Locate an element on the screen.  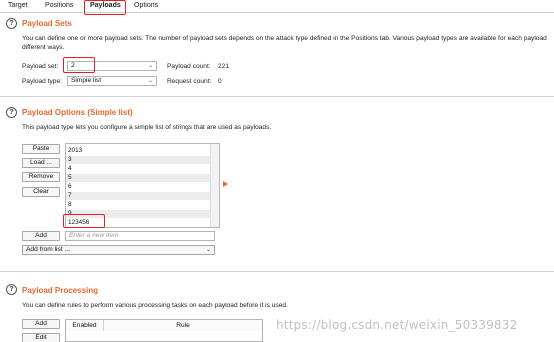
payload-options-title: Payload Options (Simple list) is located at coordinates (77, 112).